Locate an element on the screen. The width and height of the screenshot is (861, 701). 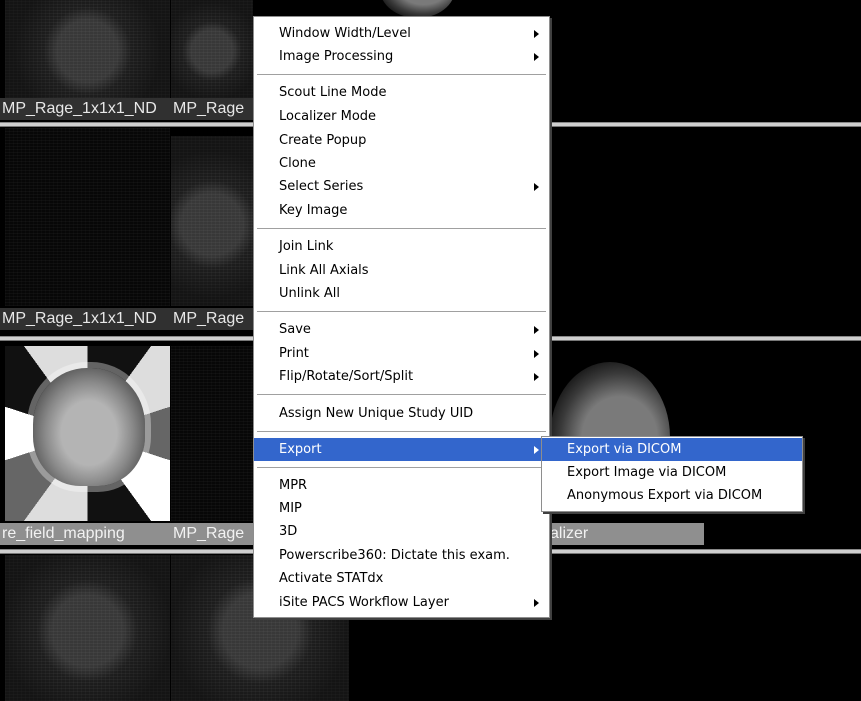
menu-item-label: Powerscribe360: Dictate this exam. is located at coordinates (394, 555).